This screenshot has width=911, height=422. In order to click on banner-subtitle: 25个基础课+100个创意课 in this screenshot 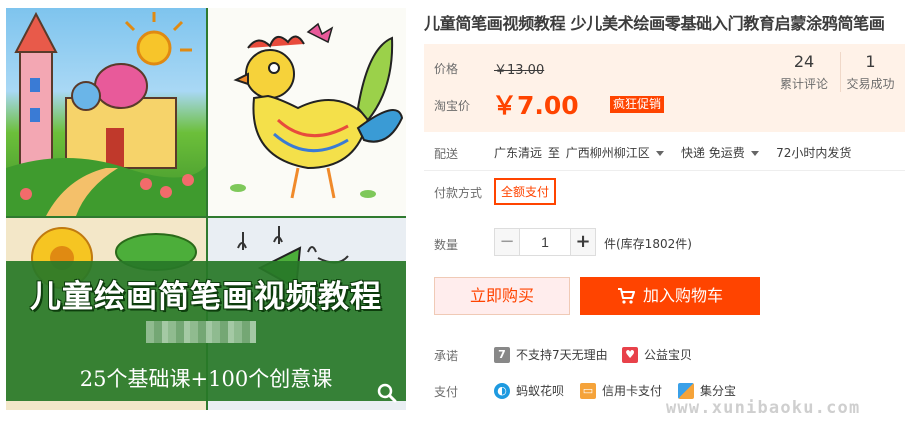, I will do `click(206, 379)`.